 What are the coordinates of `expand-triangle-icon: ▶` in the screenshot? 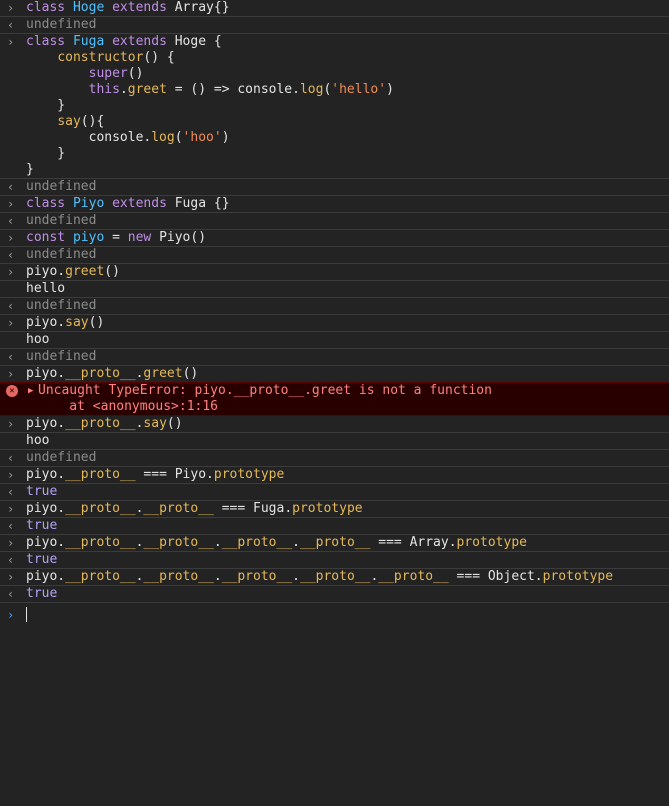 It's located at (30, 391).